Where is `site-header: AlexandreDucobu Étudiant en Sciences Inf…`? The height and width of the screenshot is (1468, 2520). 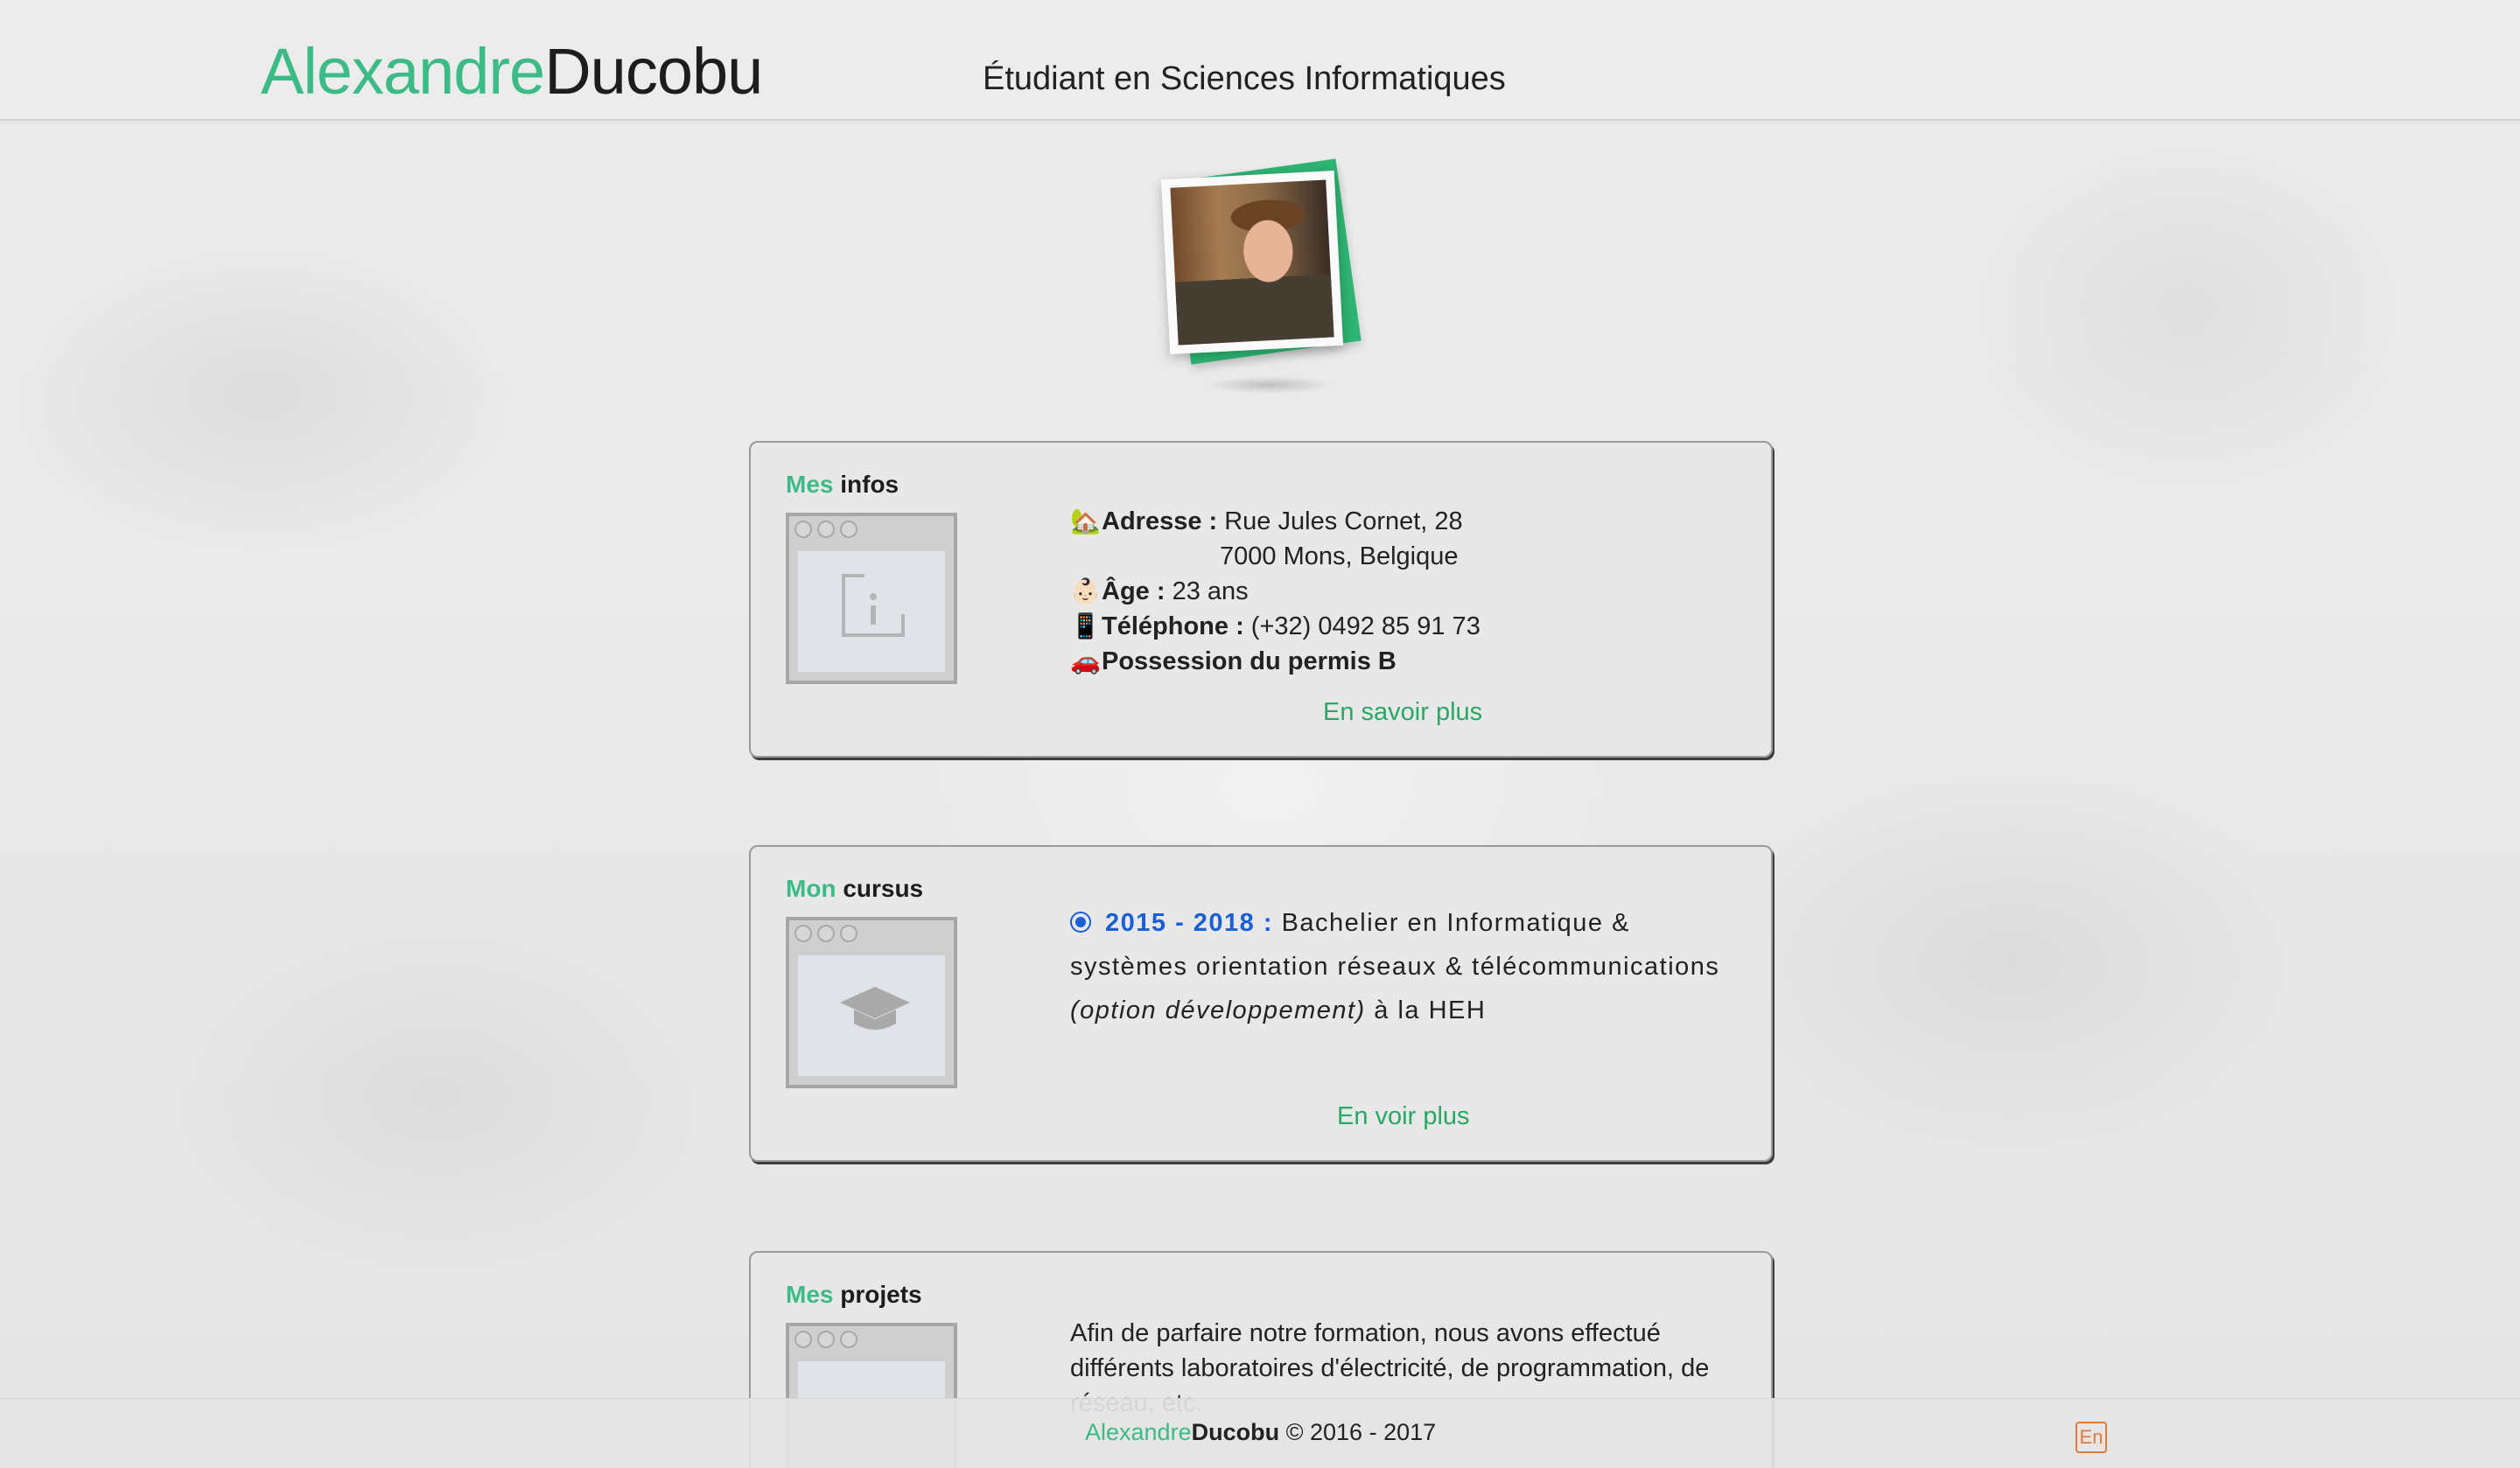
site-header: AlexandreDucobu Étudiant en Sciences Inf… is located at coordinates (1260, 60).